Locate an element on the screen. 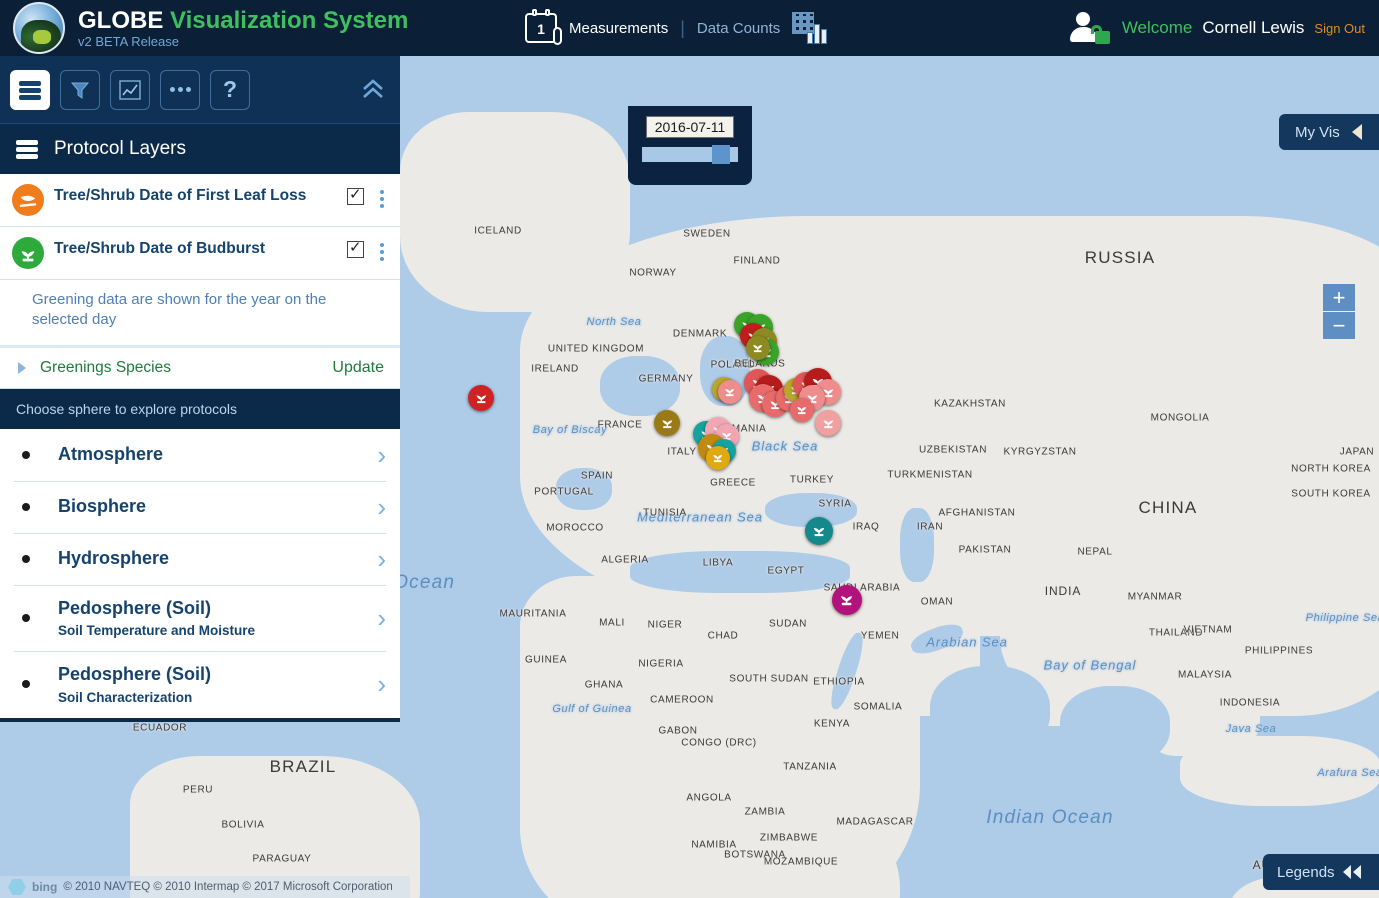 The image size is (1379, 898). map-label: GUINEA is located at coordinates (546, 660).